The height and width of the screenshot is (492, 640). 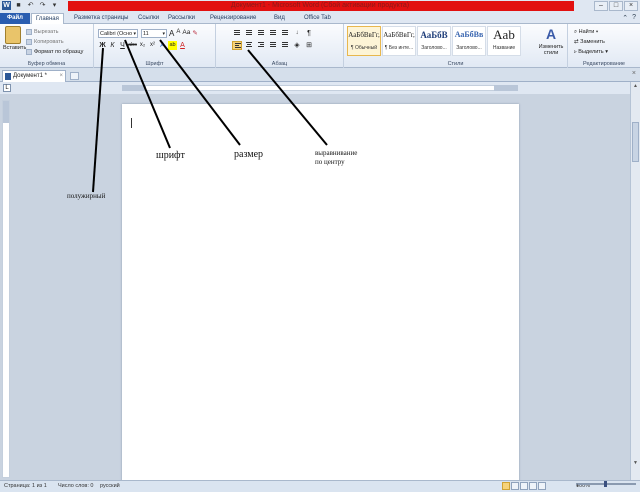 I want to click on shrink-font-button: A, so click(x=178, y=33).